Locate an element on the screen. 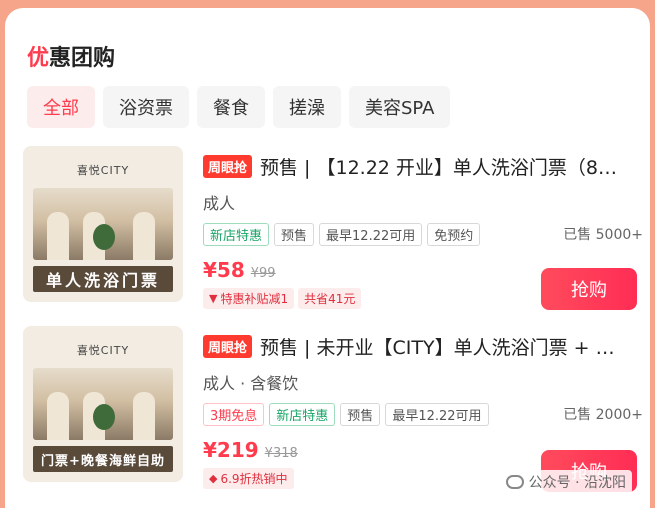 Image resolution: width=655 pixels, height=508 pixels. section-title-first-char: 优 is located at coordinates (38, 58).